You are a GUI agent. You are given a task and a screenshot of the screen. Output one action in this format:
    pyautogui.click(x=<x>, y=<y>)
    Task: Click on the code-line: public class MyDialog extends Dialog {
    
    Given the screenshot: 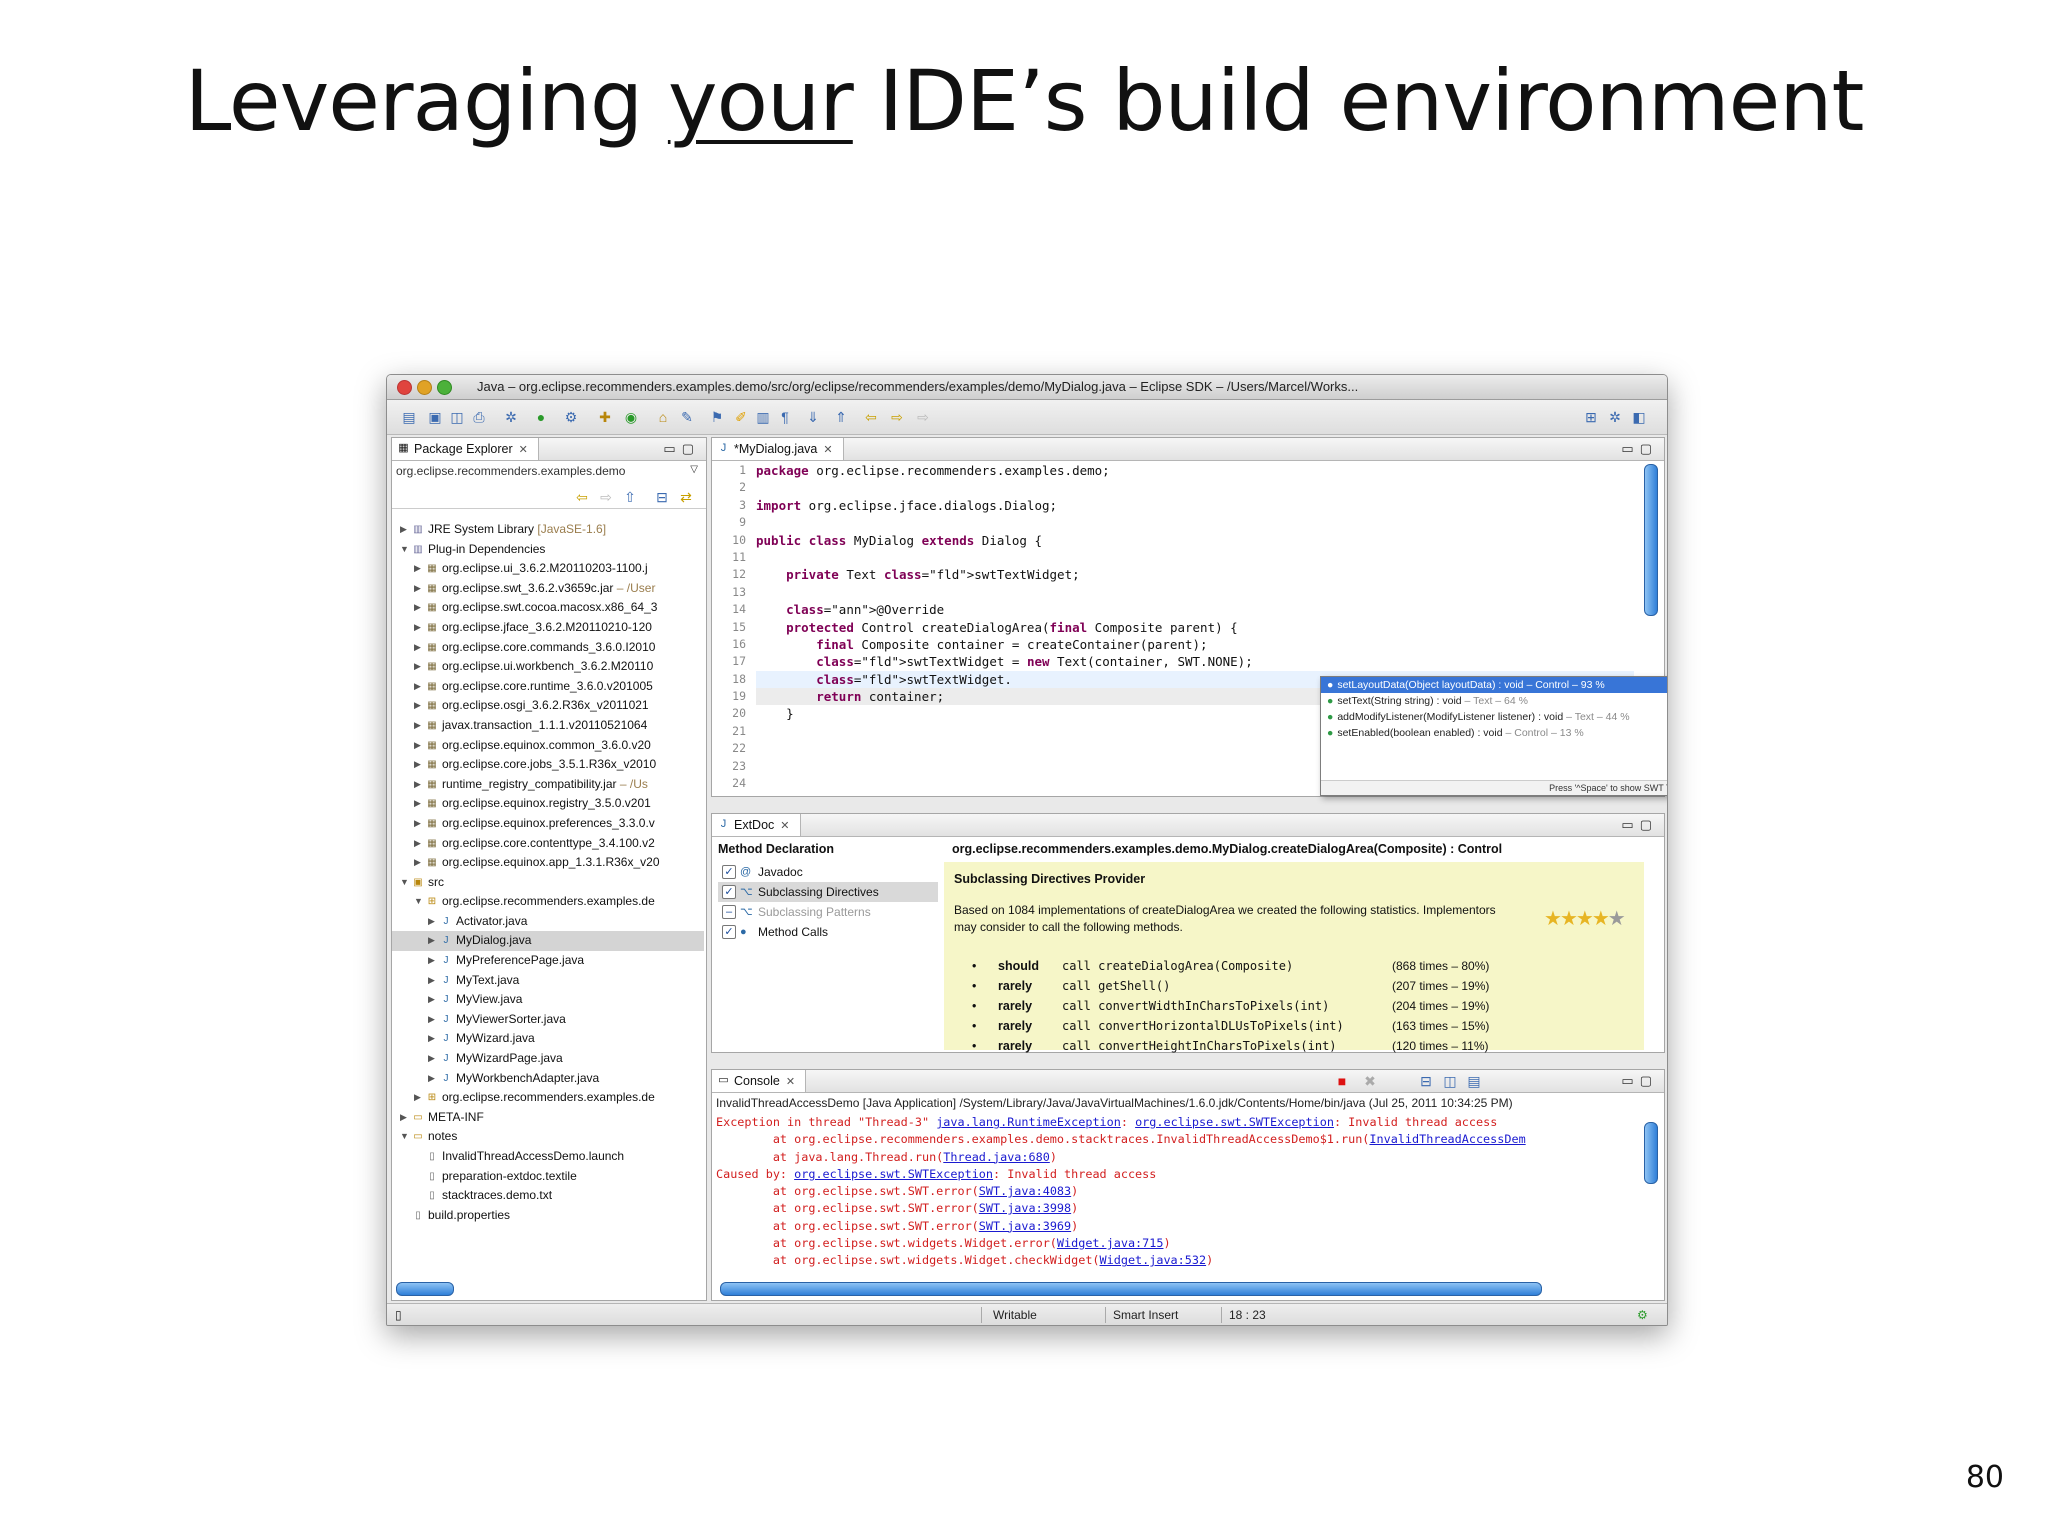 What is the action you would take?
    pyautogui.click(x=1195, y=540)
    